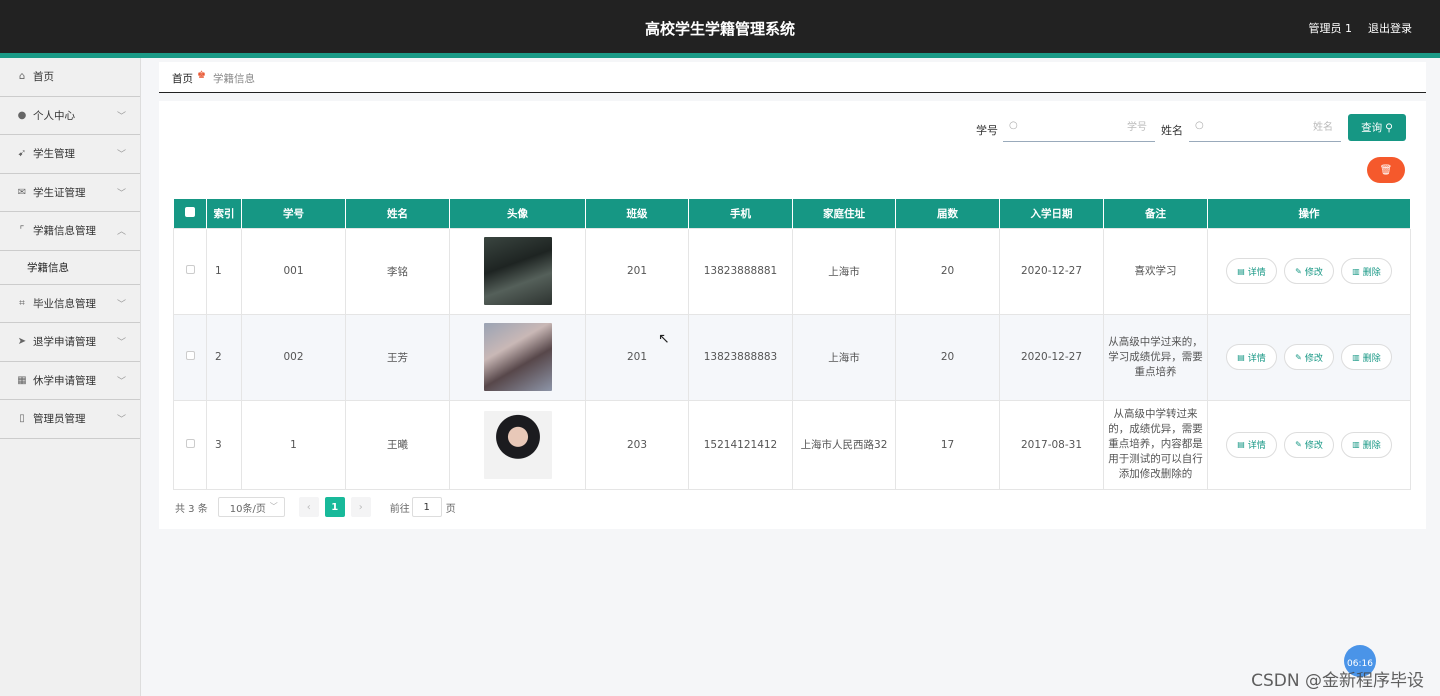 The width and height of the screenshot is (1440, 696). What do you see at coordinates (740, 444) in the screenshot?
I see `phone-cell: 15214121412` at bounding box center [740, 444].